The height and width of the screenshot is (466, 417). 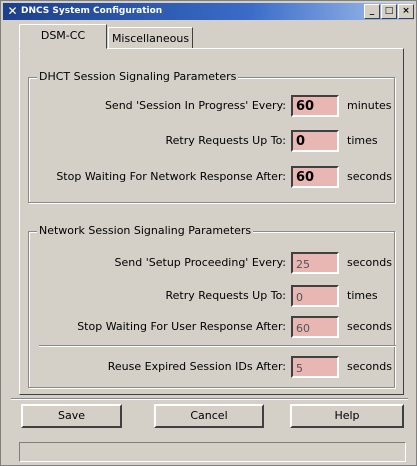 I want to click on setup-proceeding-unit: seconds, so click(x=369, y=262).